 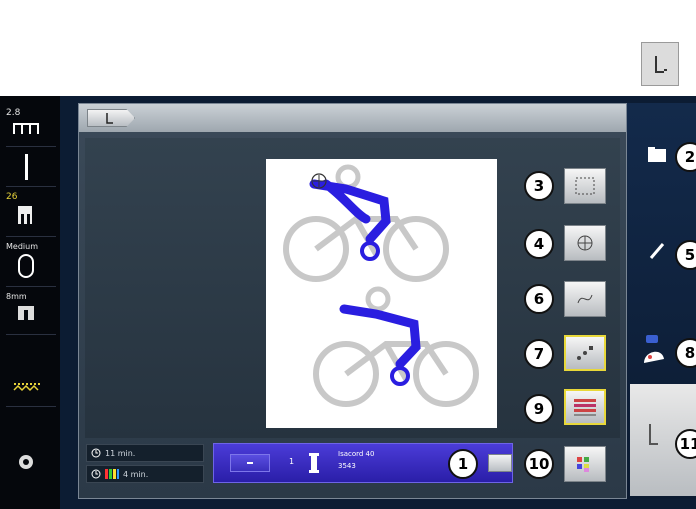 I want to click on thread-route-icon, so click(x=585, y=299).